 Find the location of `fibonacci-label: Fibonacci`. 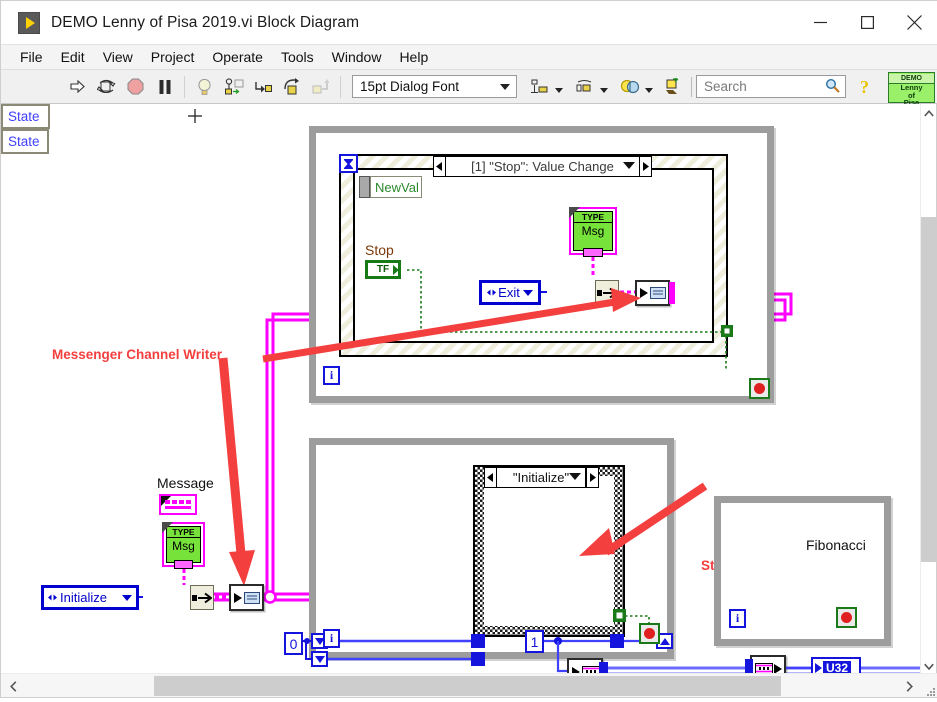

fibonacci-label: Fibonacci is located at coordinates (836, 545).